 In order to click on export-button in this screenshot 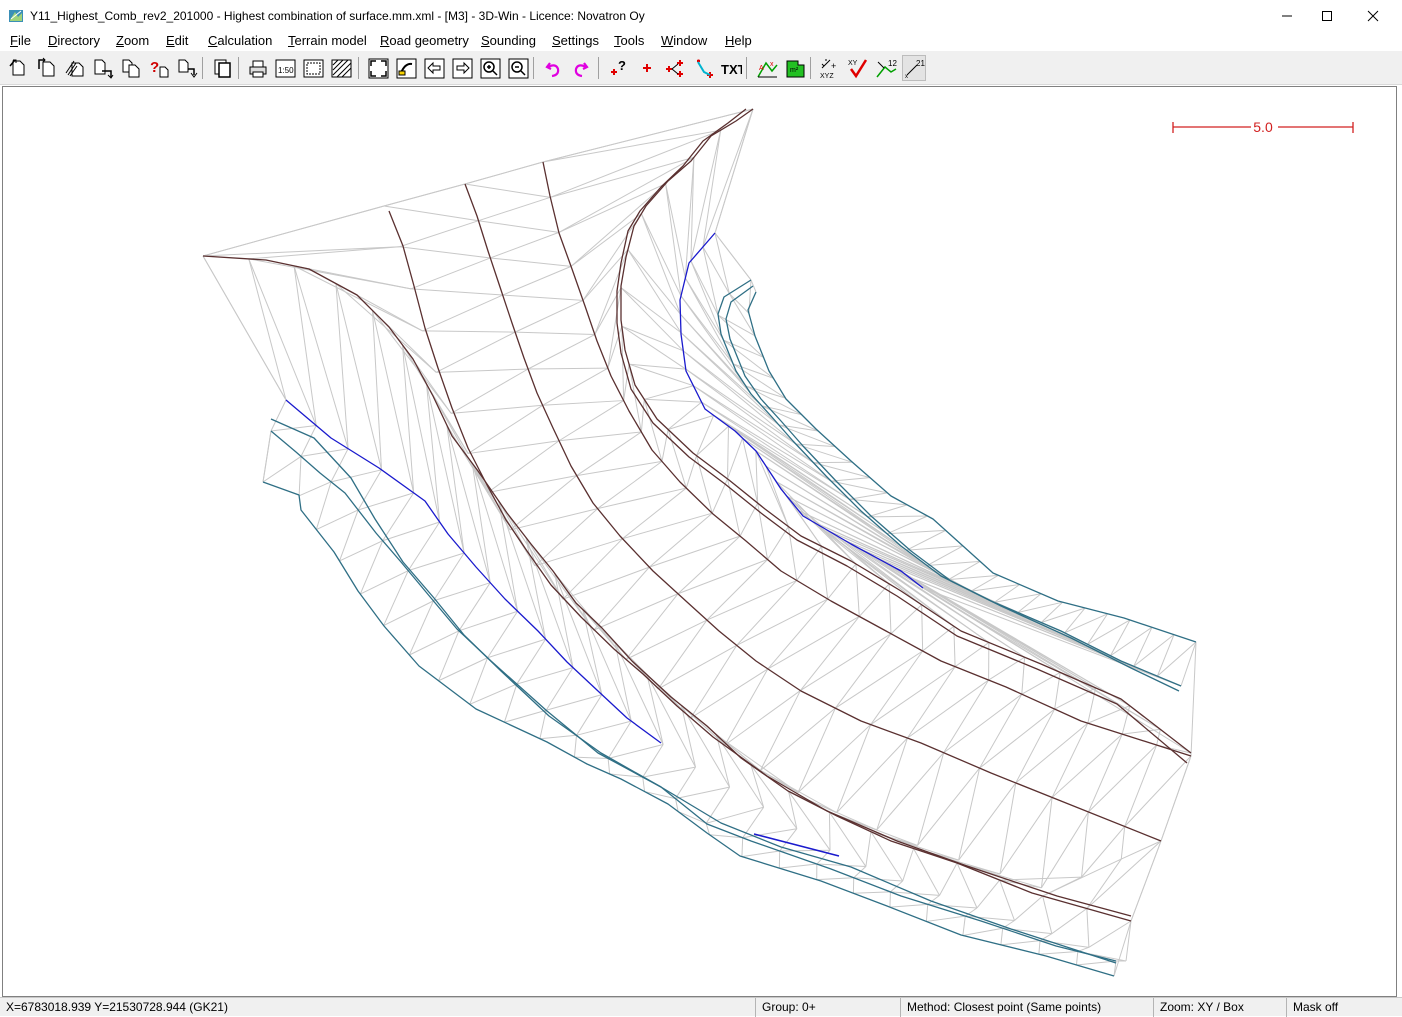, I will do `click(75, 68)`.